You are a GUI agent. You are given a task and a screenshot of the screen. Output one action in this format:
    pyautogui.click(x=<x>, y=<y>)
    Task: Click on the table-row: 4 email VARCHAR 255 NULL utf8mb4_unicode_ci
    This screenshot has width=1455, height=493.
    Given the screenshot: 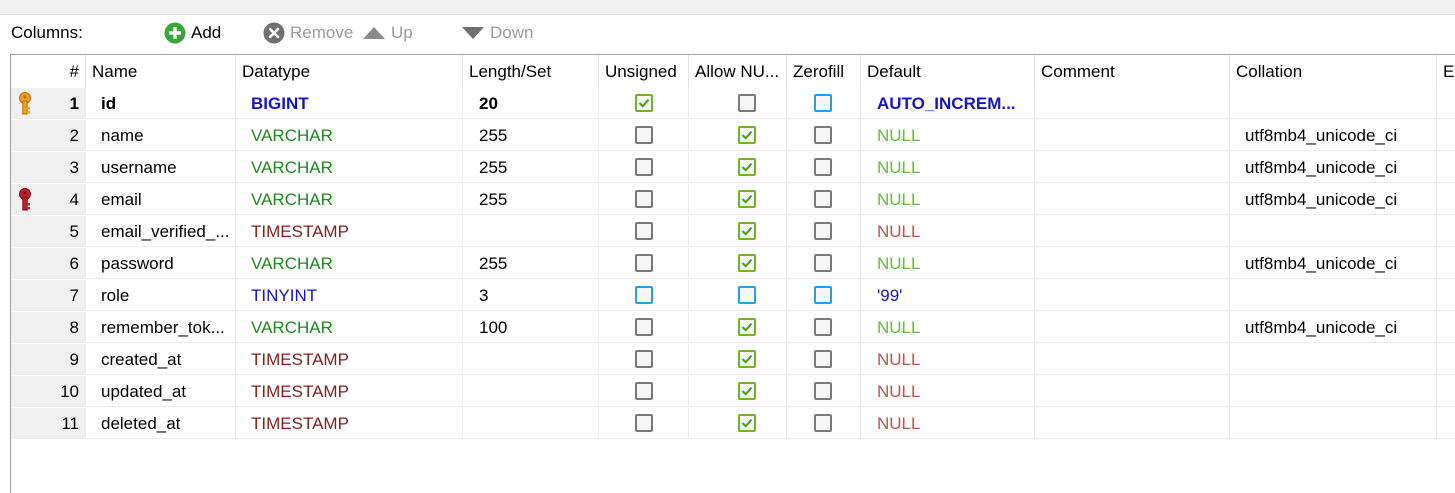 What is the action you would take?
    pyautogui.click(x=733, y=200)
    